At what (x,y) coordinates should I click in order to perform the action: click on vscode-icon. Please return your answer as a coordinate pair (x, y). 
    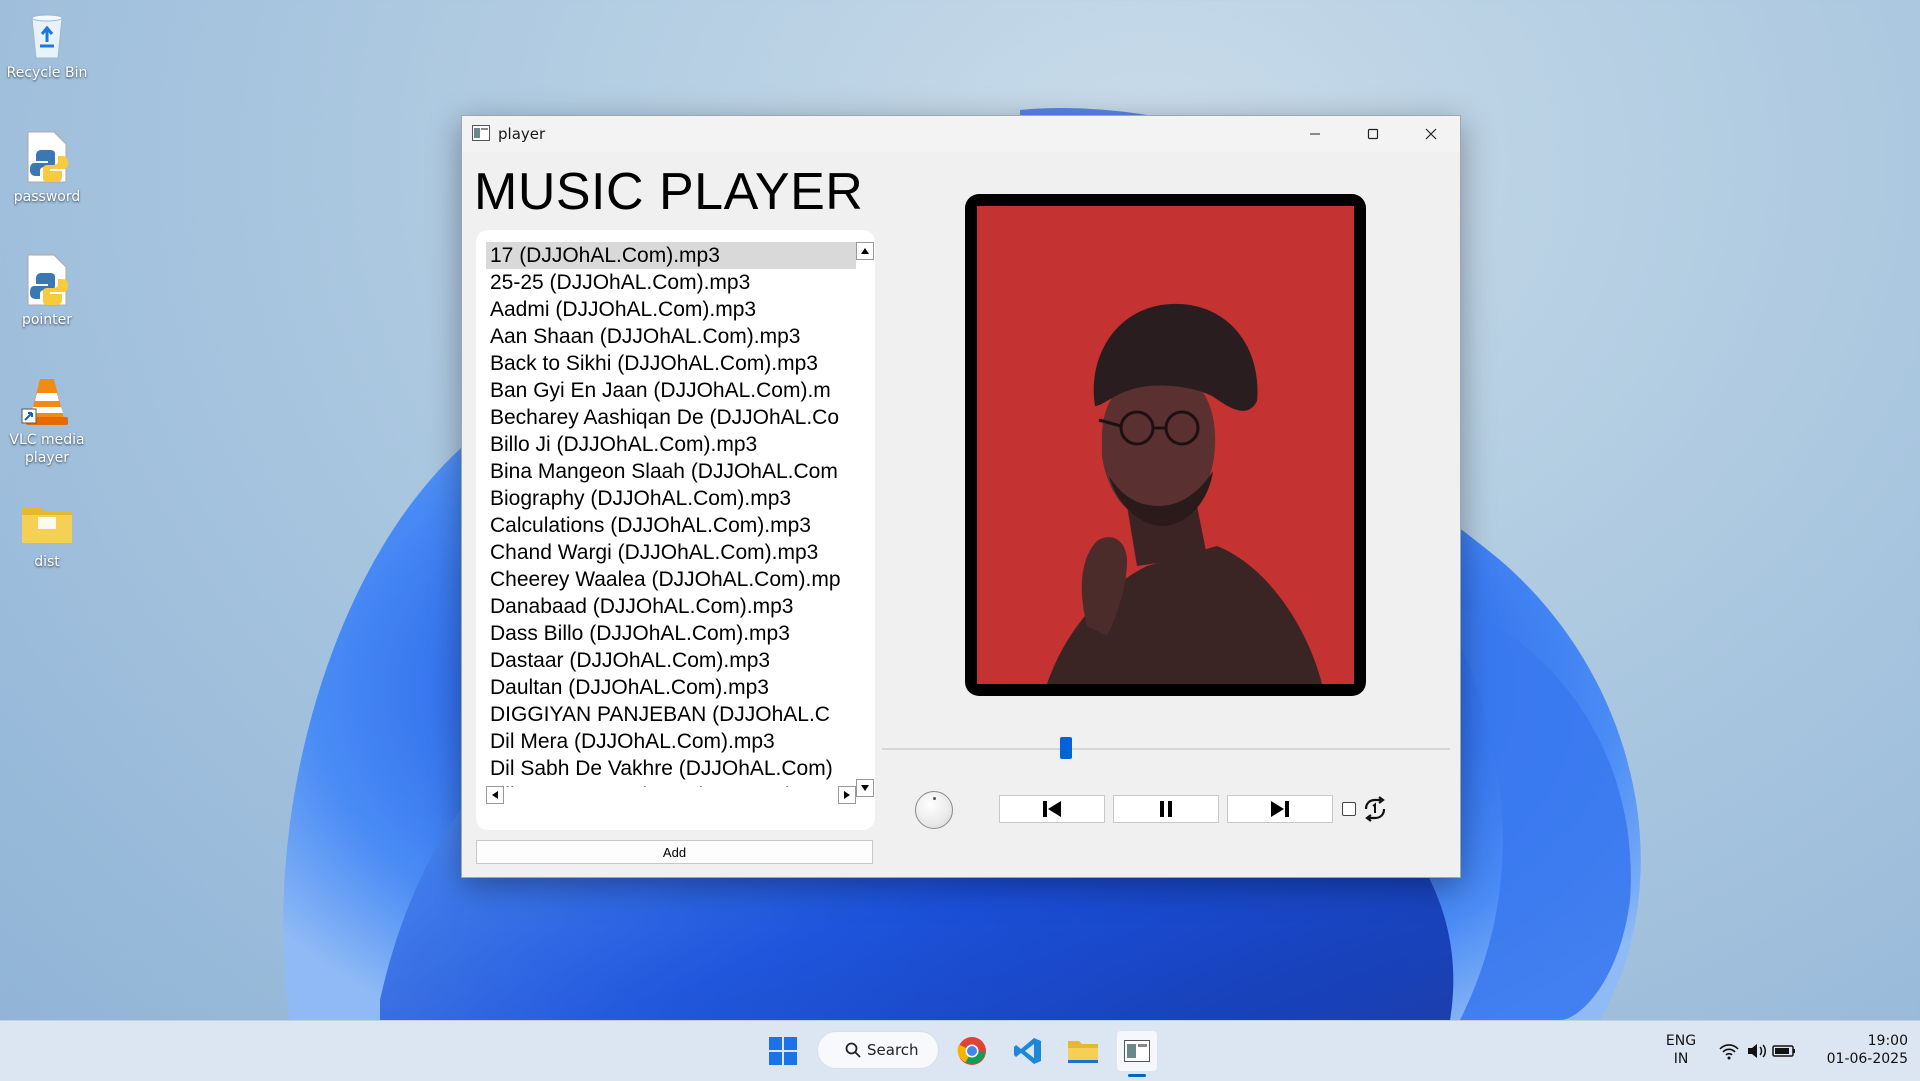
    Looking at the image, I should click on (1027, 1051).